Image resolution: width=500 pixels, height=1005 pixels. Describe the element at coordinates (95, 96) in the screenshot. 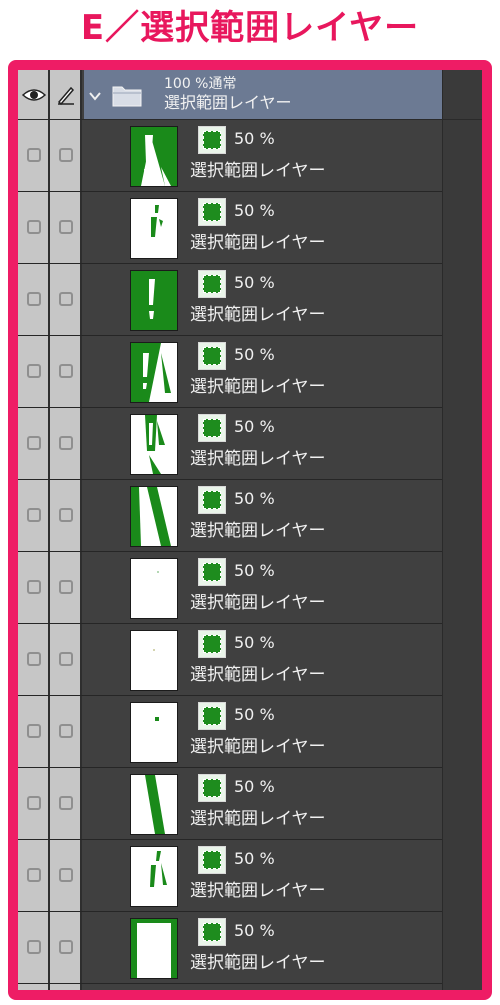

I see `chevron-down-icon` at that location.